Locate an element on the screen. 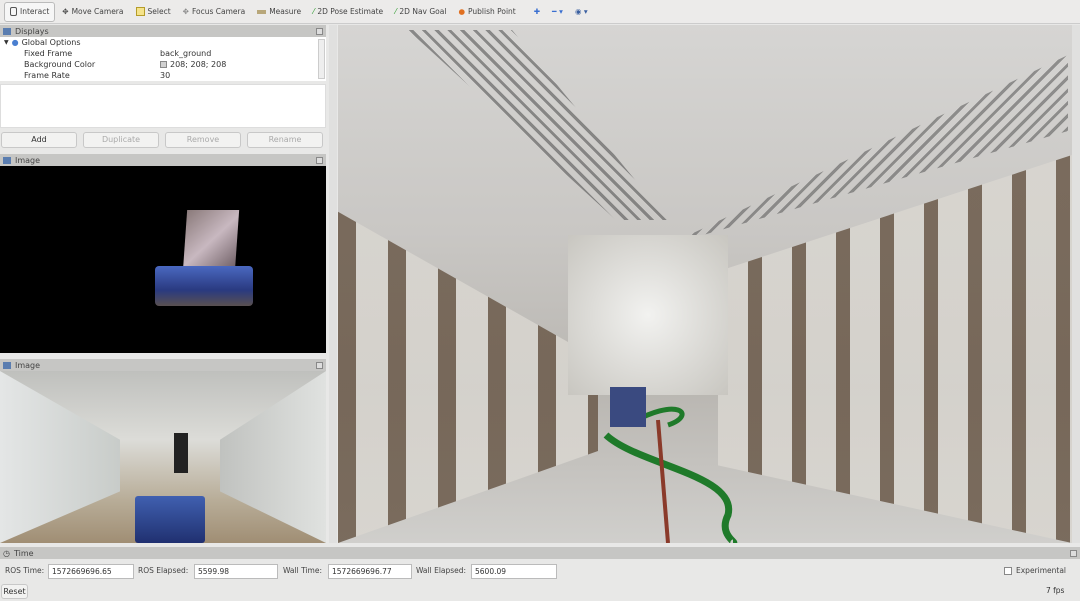 The width and height of the screenshot is (1080, 601). image-view-camera is located at coordinates (163, 457).